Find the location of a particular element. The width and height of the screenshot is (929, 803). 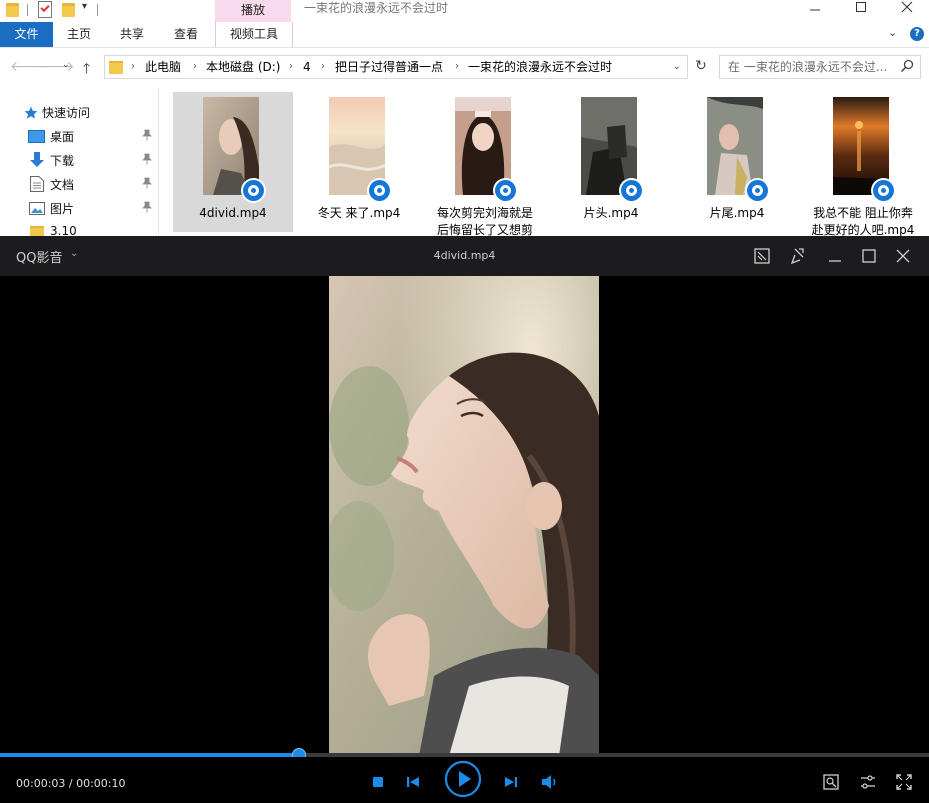

maximize-icon is located at coordinates (869, 256).